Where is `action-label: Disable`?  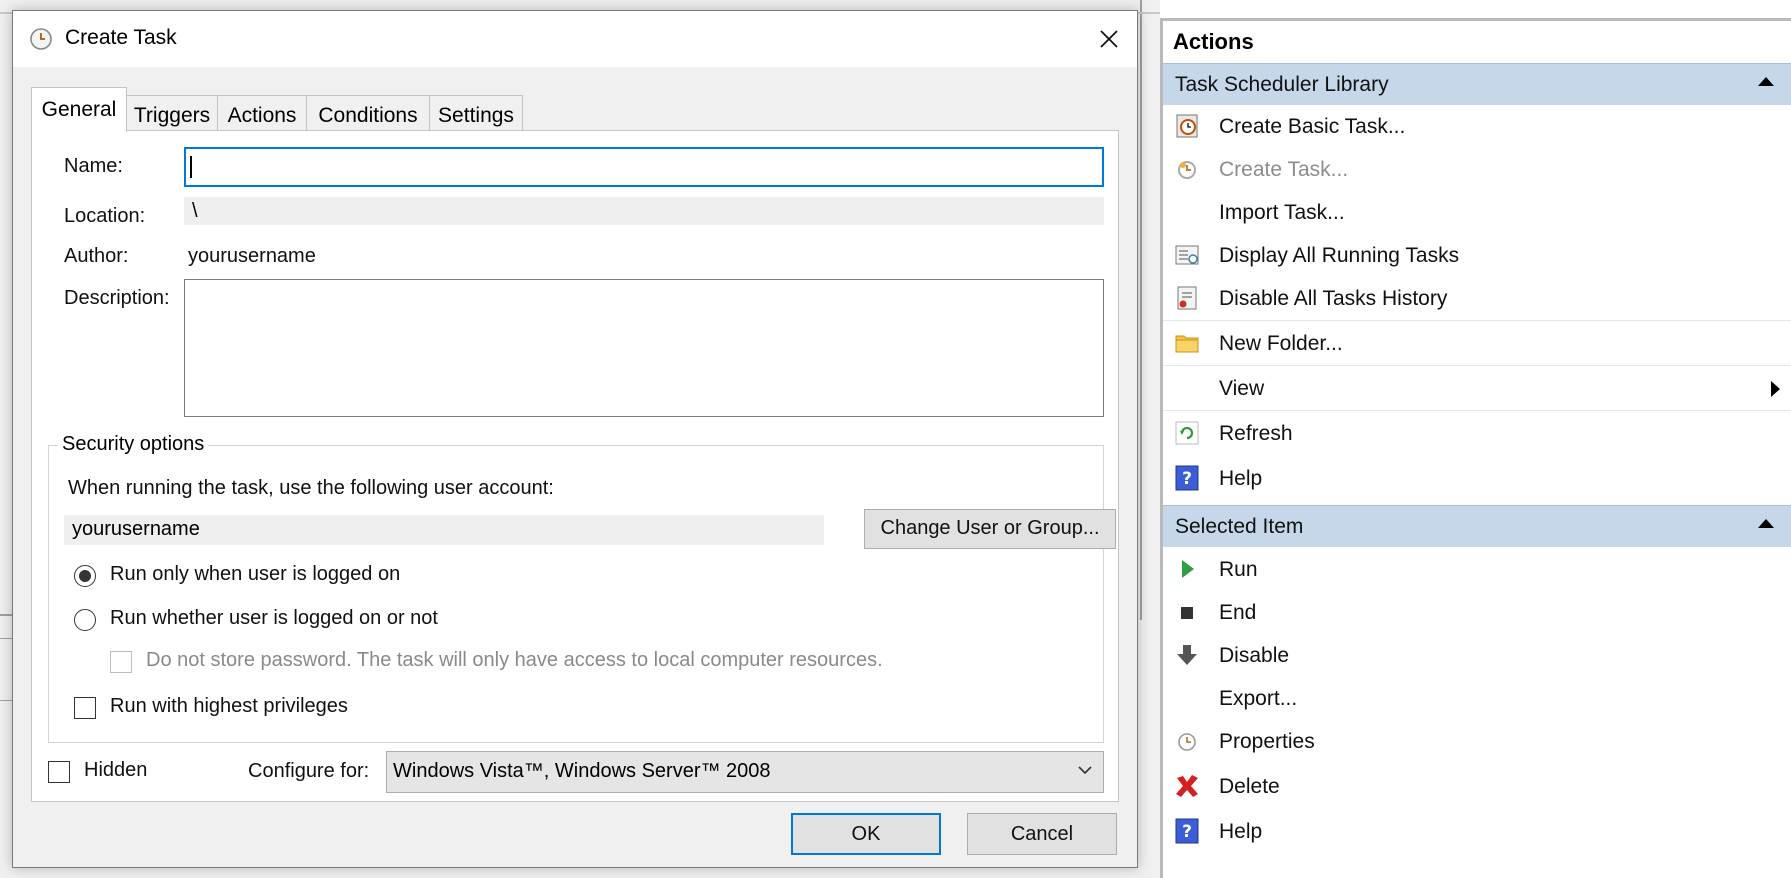 action-label: Disable is located at coordinates (1254, 655).